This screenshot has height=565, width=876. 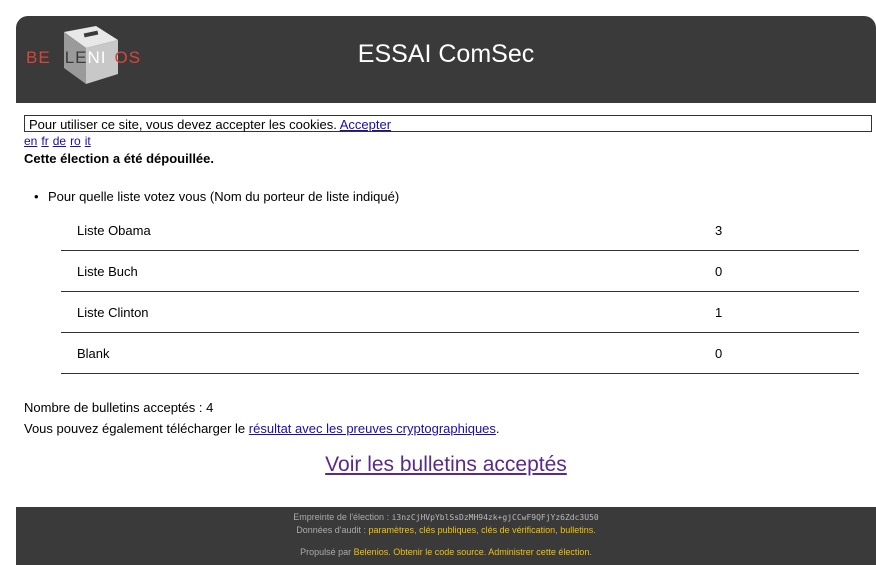 I want to click on result-label: Liste Buch, so click(x=380, y=271).